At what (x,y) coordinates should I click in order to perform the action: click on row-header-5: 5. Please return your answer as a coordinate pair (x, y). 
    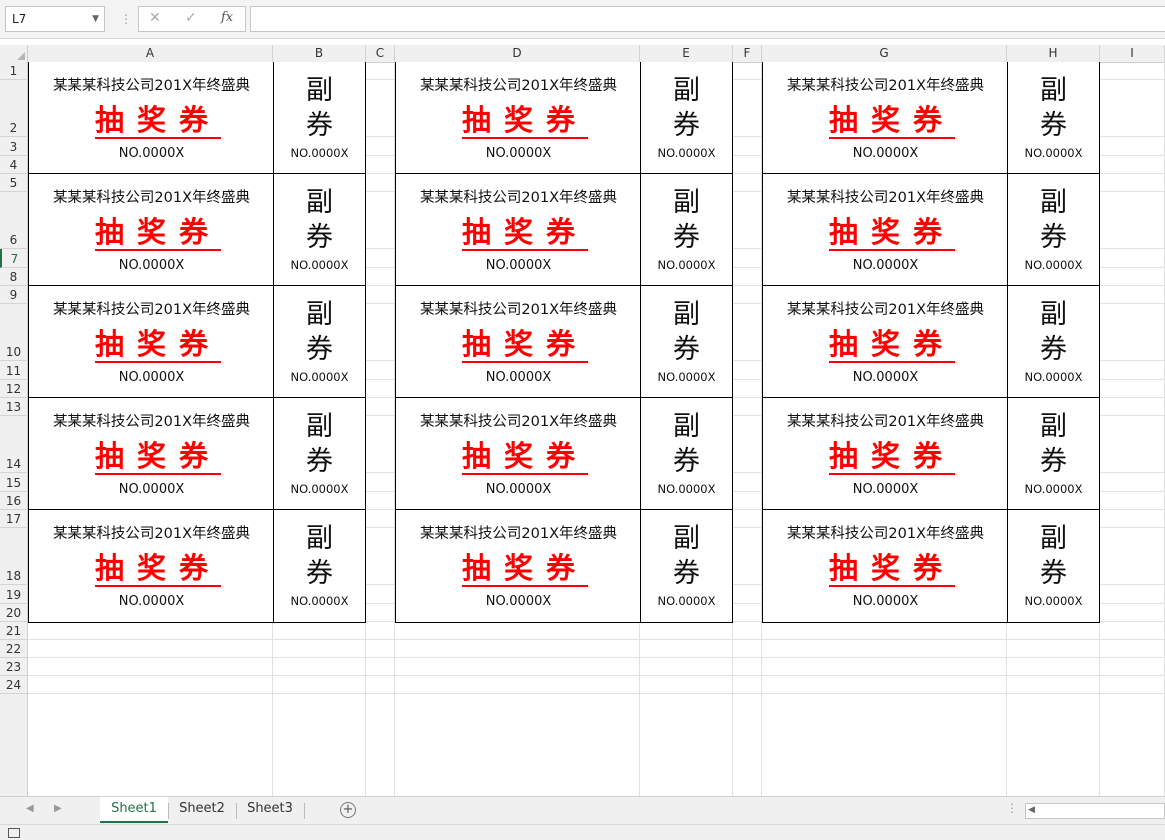
    Looking at the image, I should click on (13, 183).